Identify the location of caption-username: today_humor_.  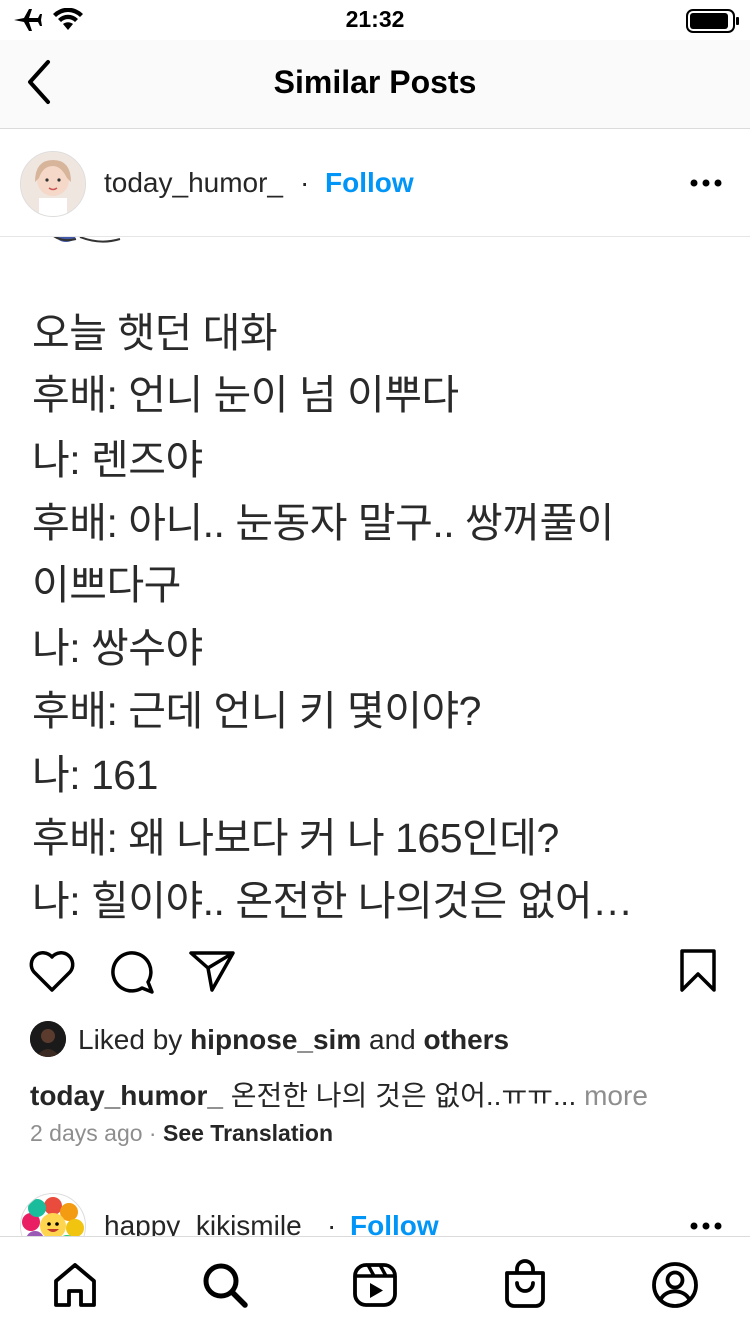
(126, 1095).